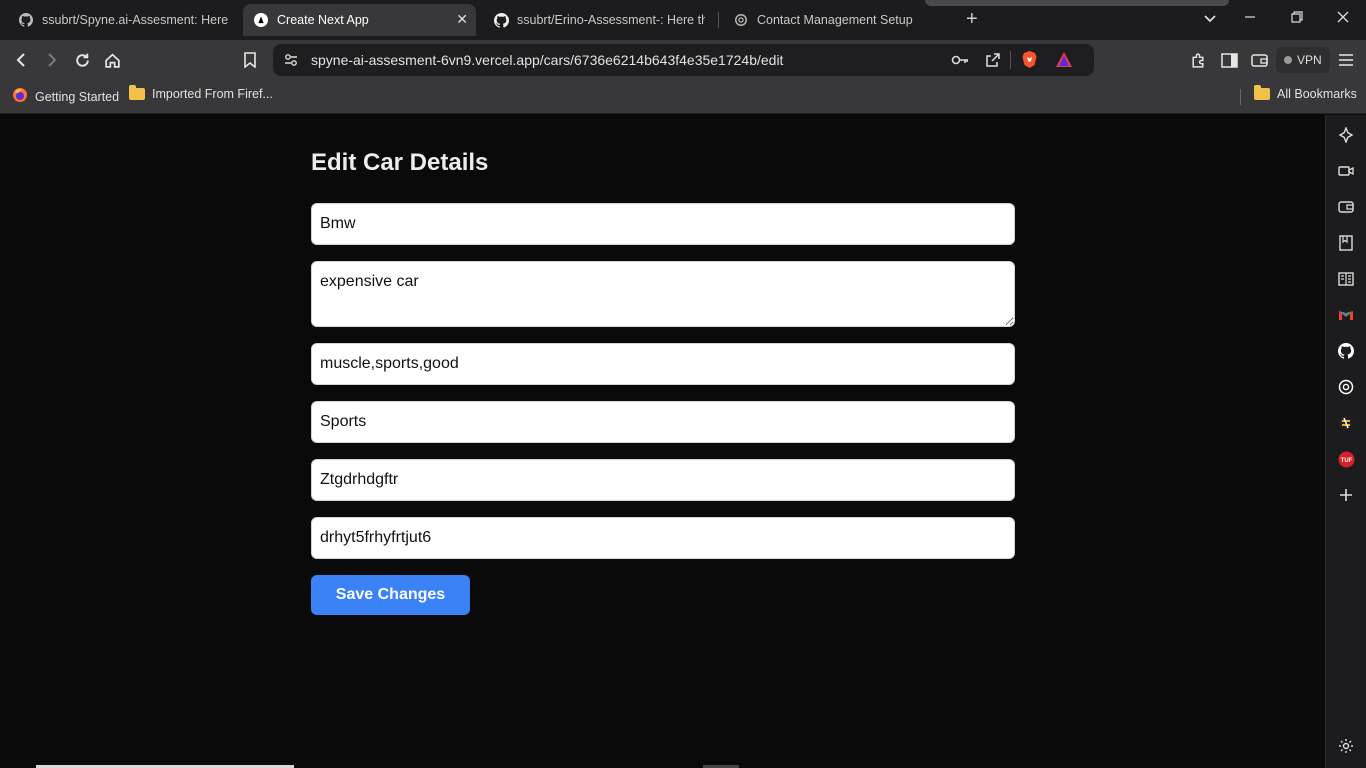 This screenshot has width=1366, height=768. What do you see at coordinates (663, 480) in the screenshot?
I see `car-company-input` at bounding box center [663, 480].